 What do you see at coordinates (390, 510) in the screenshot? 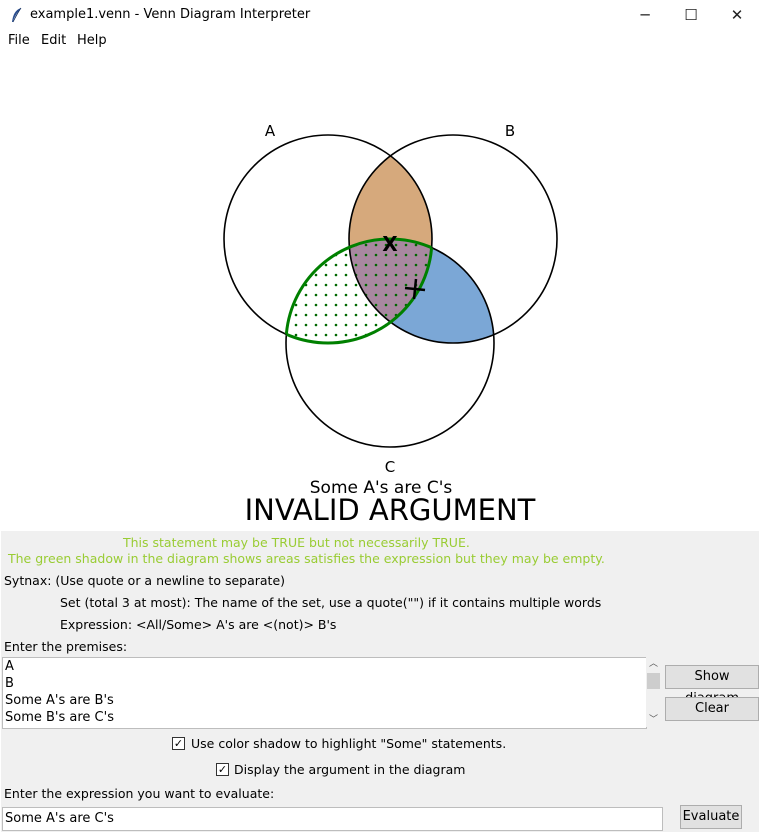
I see `verdict-text: INVALID ARGUMENT` at bounding box center [390, 510].